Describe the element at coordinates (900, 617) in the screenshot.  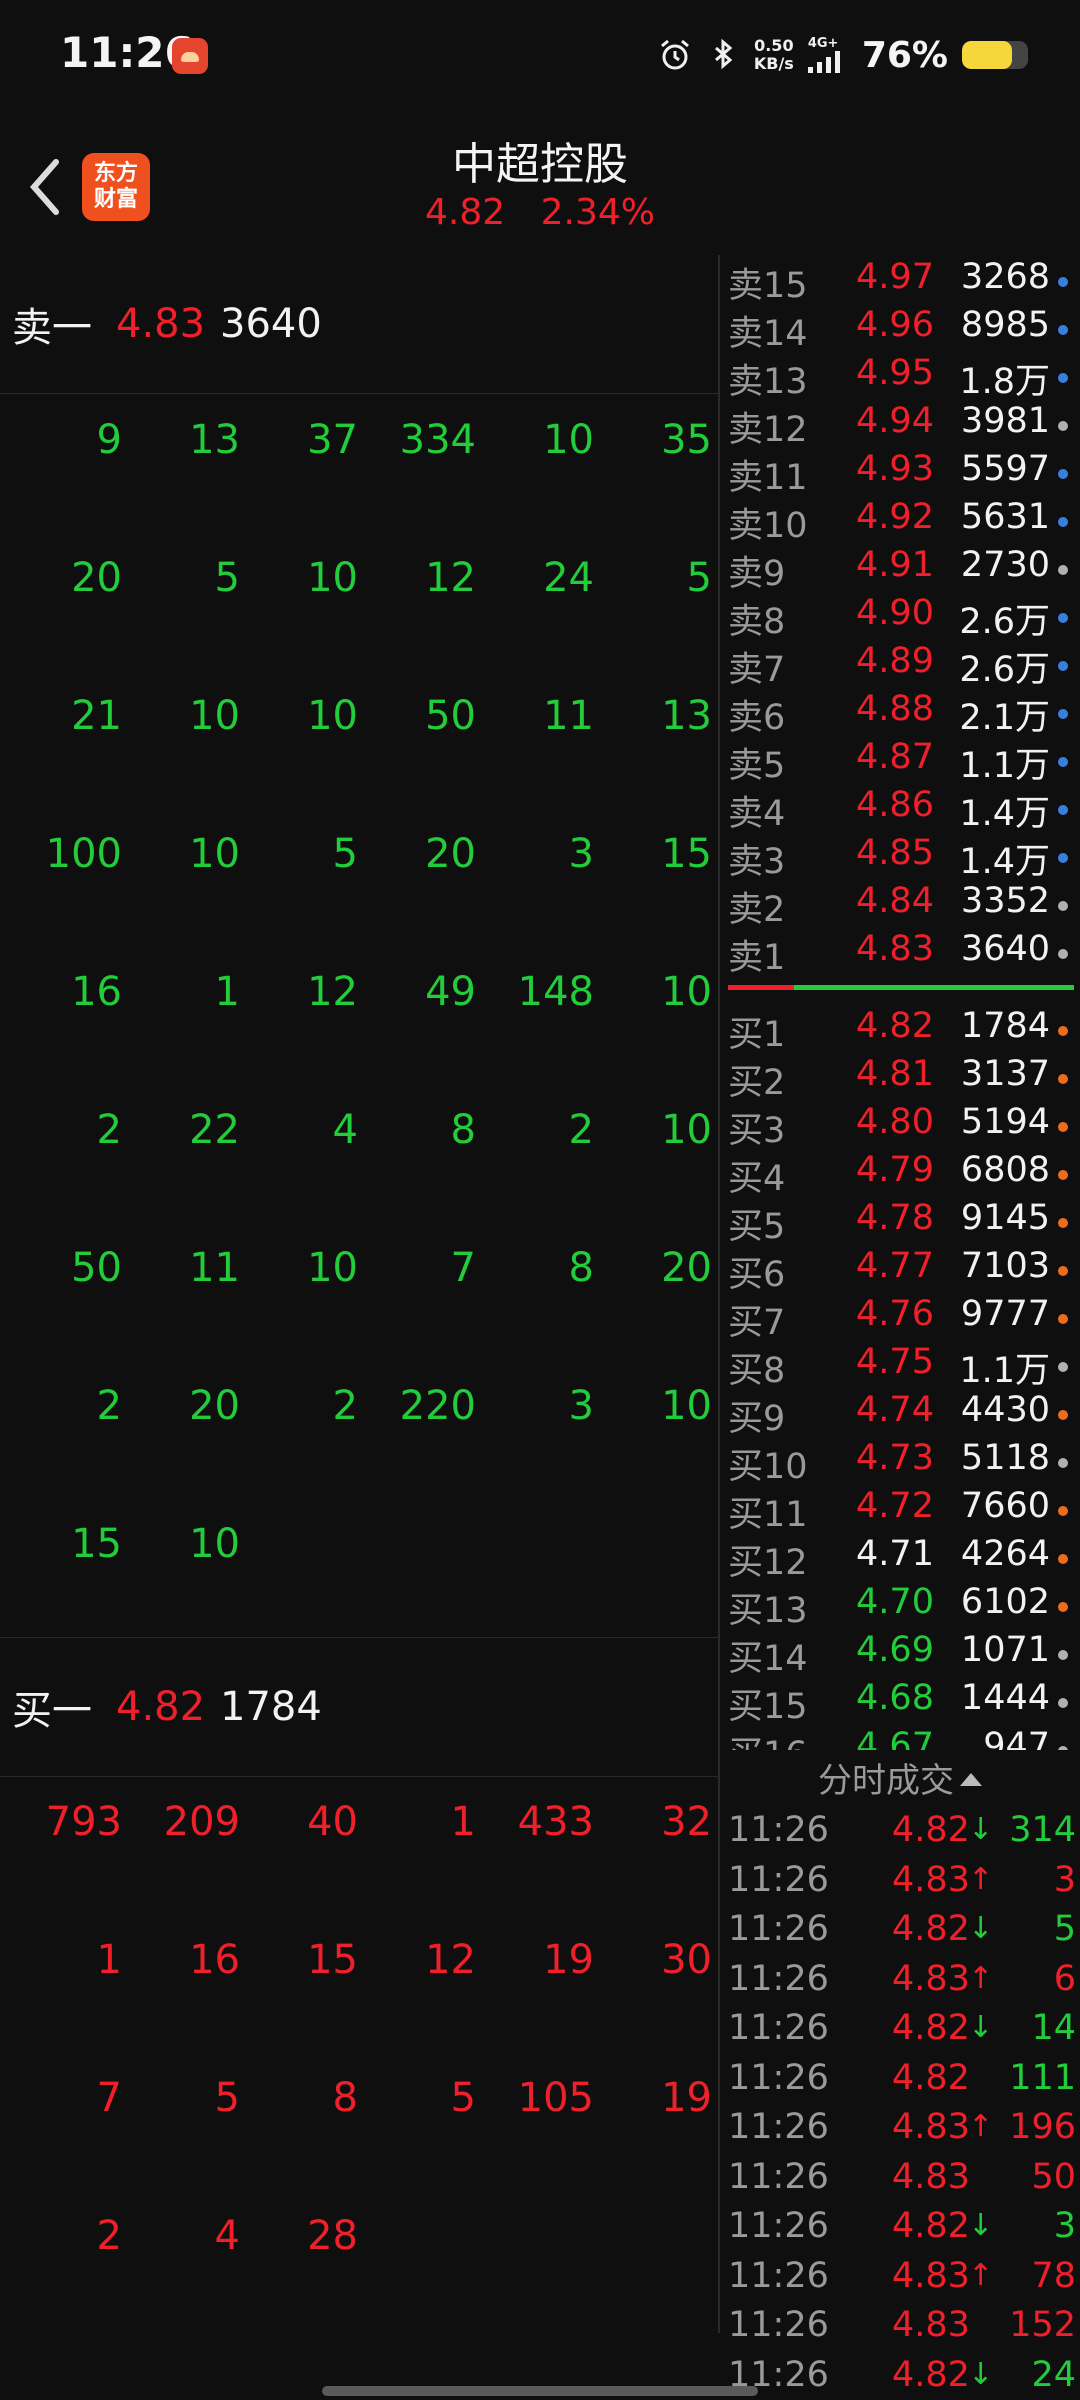
I see `ask-level-row: 卖8 4.90 2.6万` at that location.